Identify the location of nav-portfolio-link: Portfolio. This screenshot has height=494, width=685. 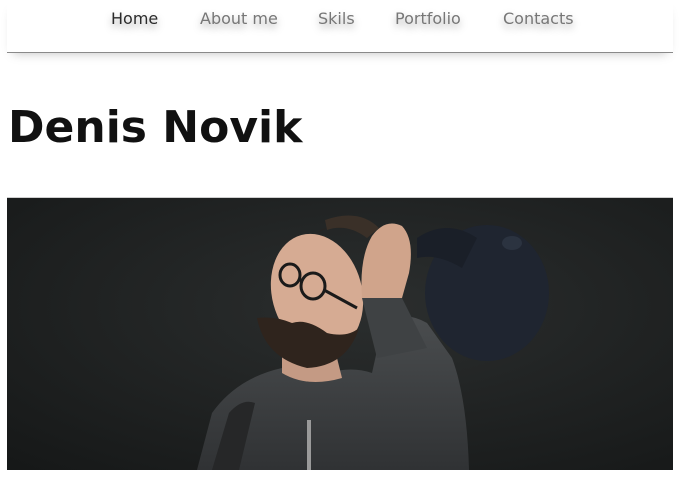
(428, 19).